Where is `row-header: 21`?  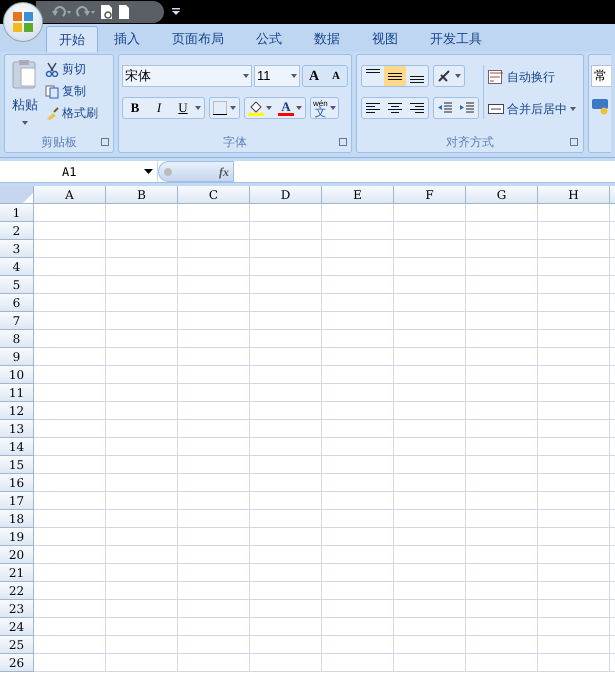 row-header: 21 is located at coordinates (17, 573).